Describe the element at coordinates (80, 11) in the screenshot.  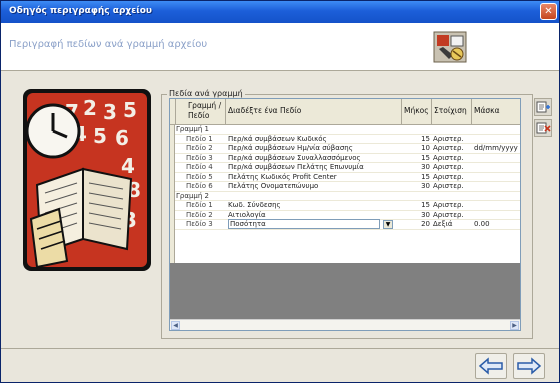
I see `window-title: Οδηγός περιγραφής αρχείου` at that location.